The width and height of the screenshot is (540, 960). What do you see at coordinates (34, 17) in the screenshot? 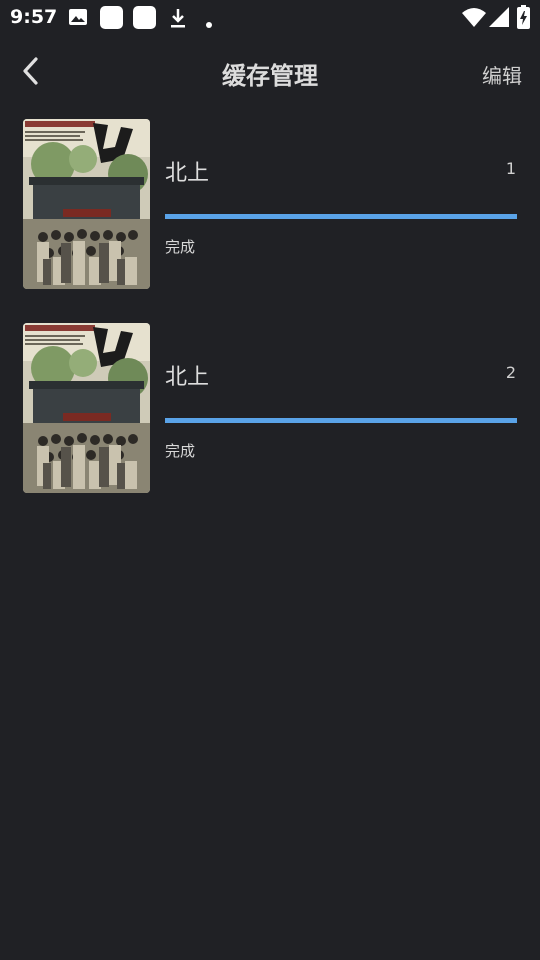
I see `status-time: 9:57` at bounding box center [34, 17].